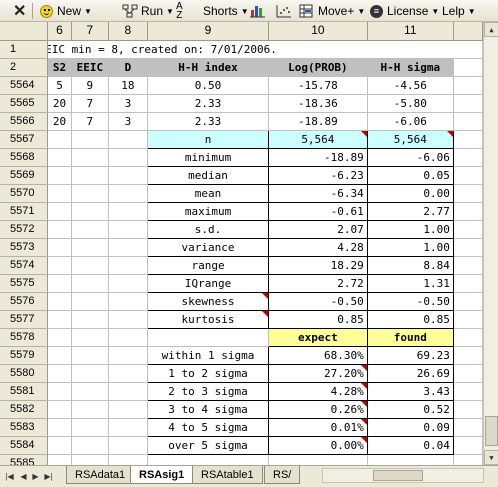  What do you see at coordinates (208, 265) in the screenshot?
I see `stat-label: range` at bounding box center [208, 265].